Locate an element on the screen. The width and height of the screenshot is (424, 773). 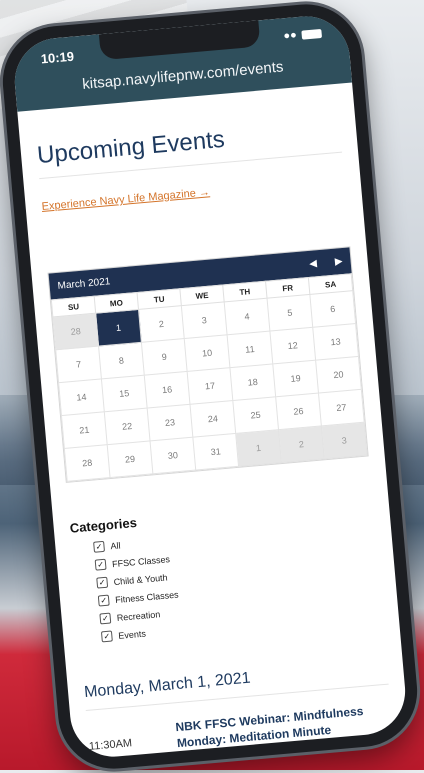
calendar-day: 26 is located at coordinates (298, 411).